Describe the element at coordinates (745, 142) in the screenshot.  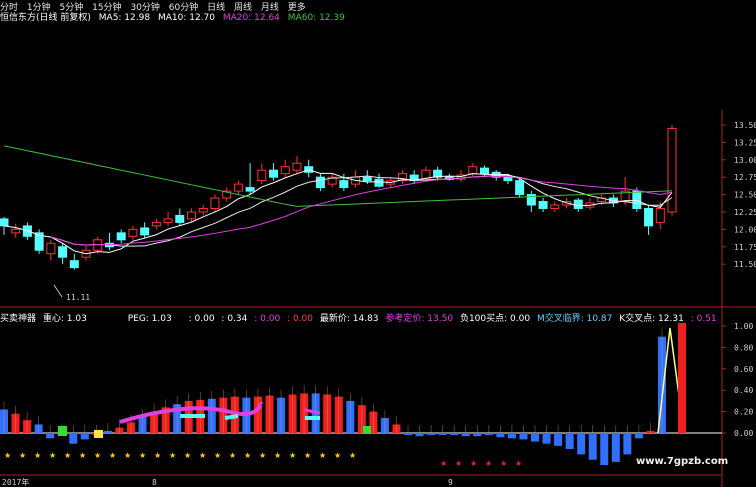
I see `price-tick-label: 13.25` at that location.